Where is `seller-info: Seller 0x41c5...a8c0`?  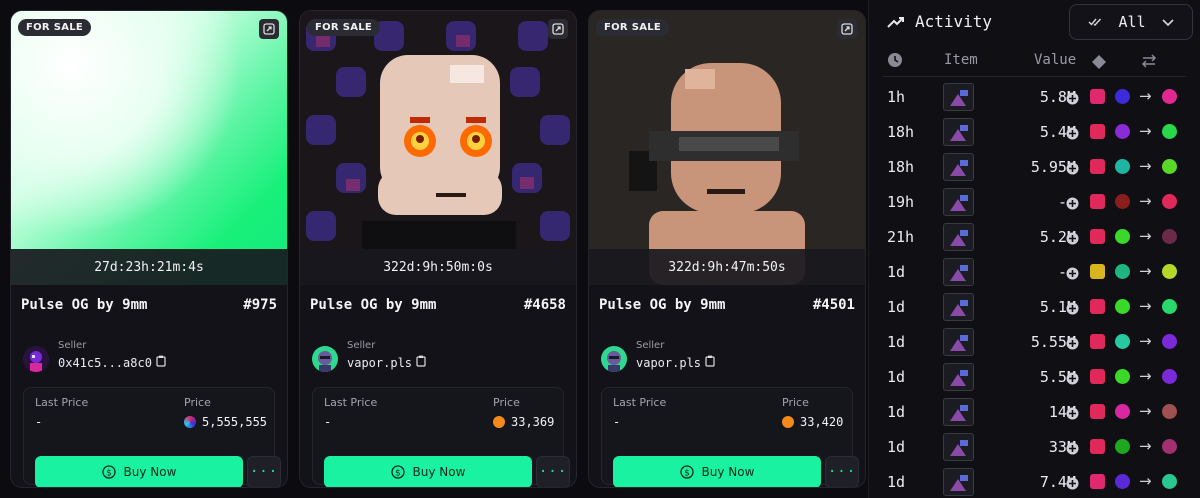 seller-info: Seller 0x41c5...a8c0 is located at coordinates (94, 354).